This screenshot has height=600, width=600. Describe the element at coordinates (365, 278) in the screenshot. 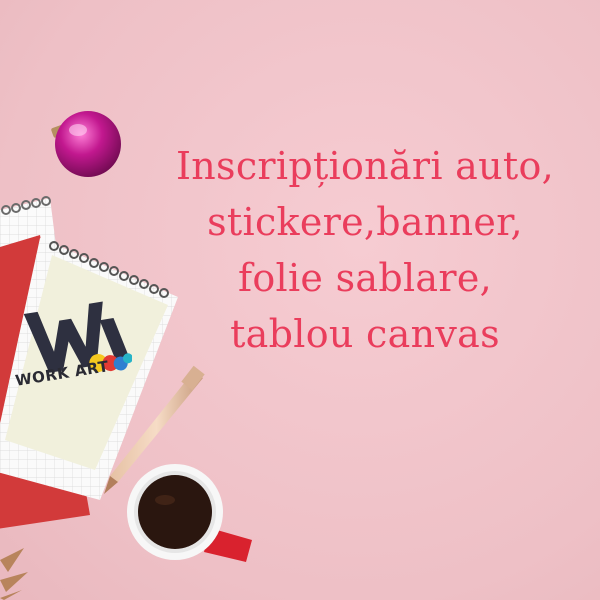

I see `headline-line-3: folie sablare,` at that location.